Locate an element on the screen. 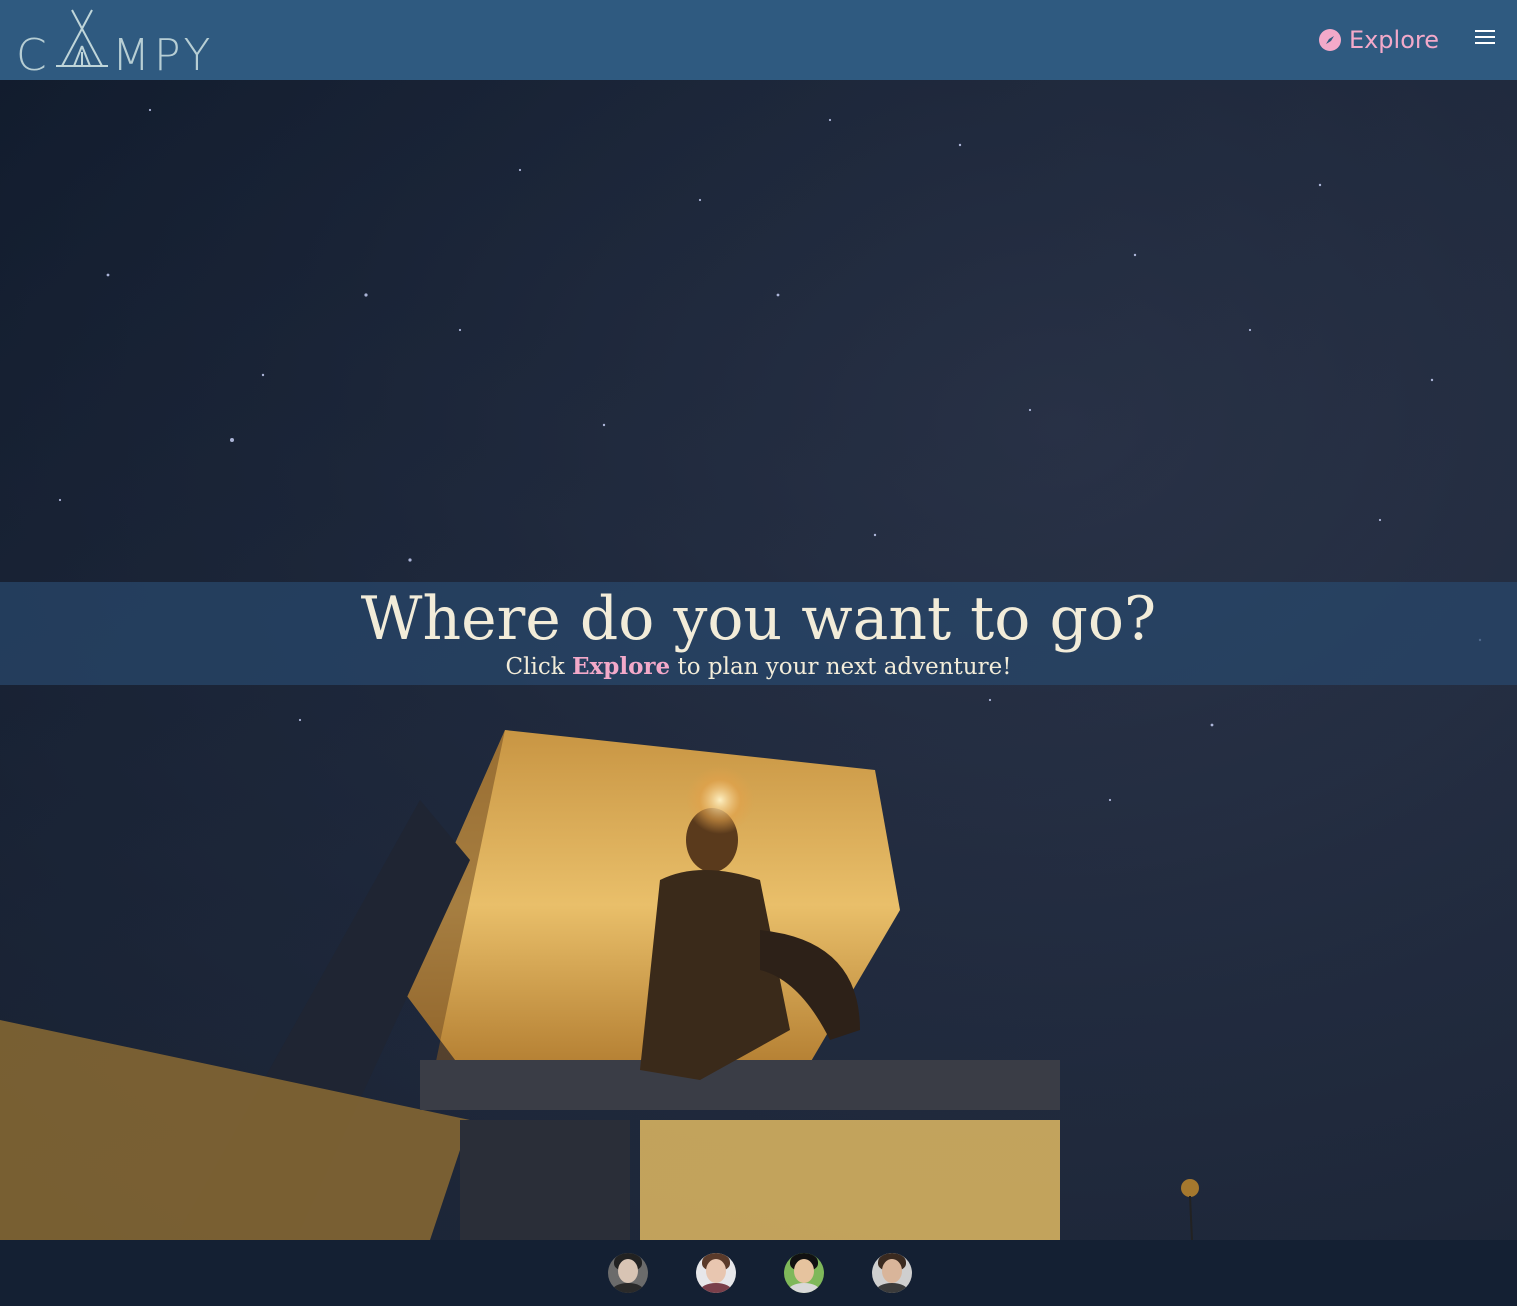  explore-label: Explore is located at coordinates (1393, 40).